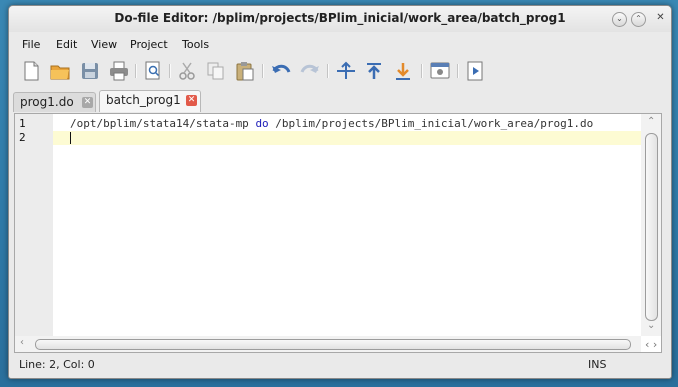 The image size is (678, 387). Describe the element at coordinates (216, 71) in the screenshot. I see `copy-icon` at that location.